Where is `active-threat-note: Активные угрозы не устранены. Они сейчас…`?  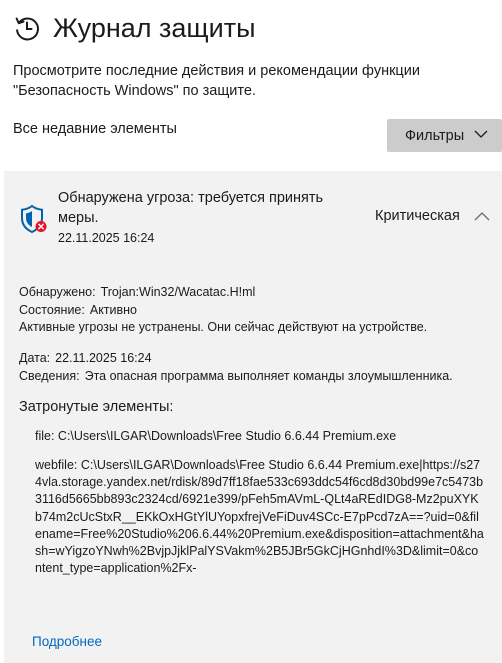 active-threat-note: Активные угрозы не устранены. Они сейчас… is located at coordinates (223, 327).